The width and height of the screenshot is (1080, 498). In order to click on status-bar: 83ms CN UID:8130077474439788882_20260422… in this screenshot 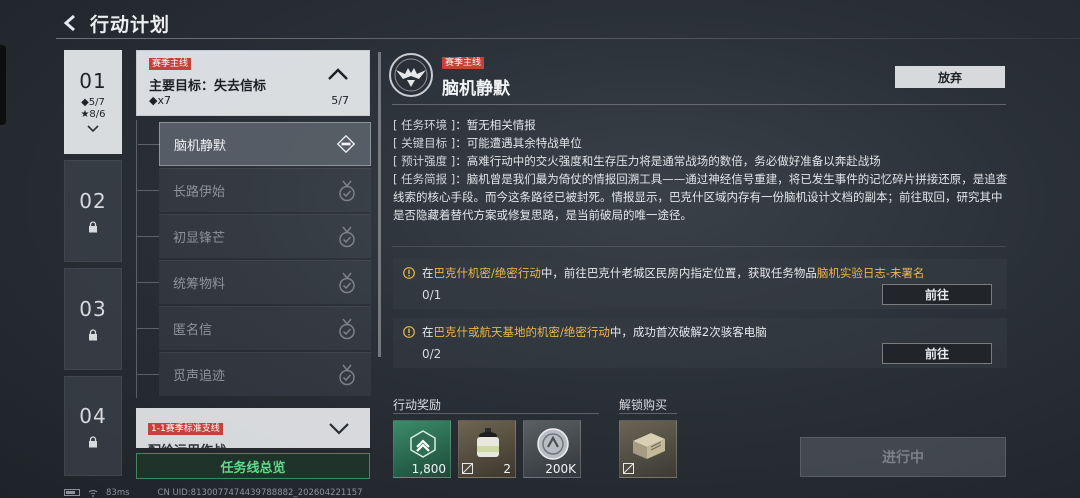, I will do `click(213, 492)`.